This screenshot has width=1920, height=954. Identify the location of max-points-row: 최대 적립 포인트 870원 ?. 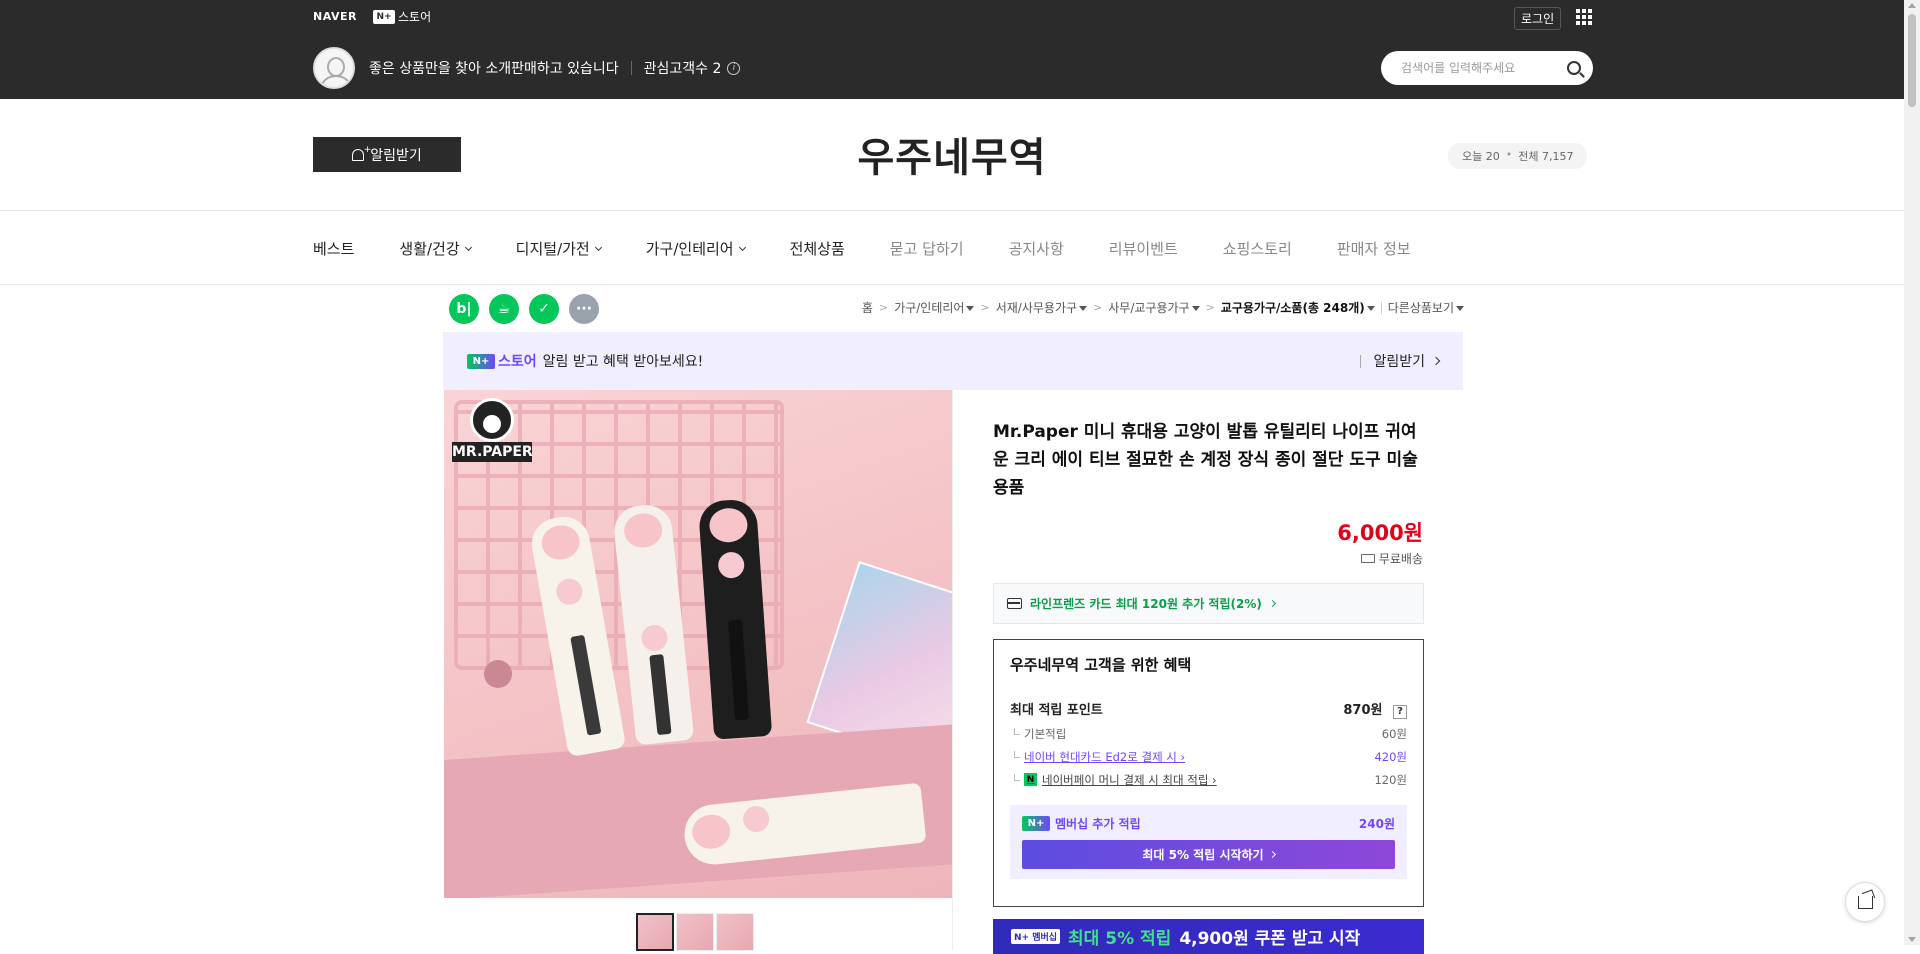
(1208, 709).